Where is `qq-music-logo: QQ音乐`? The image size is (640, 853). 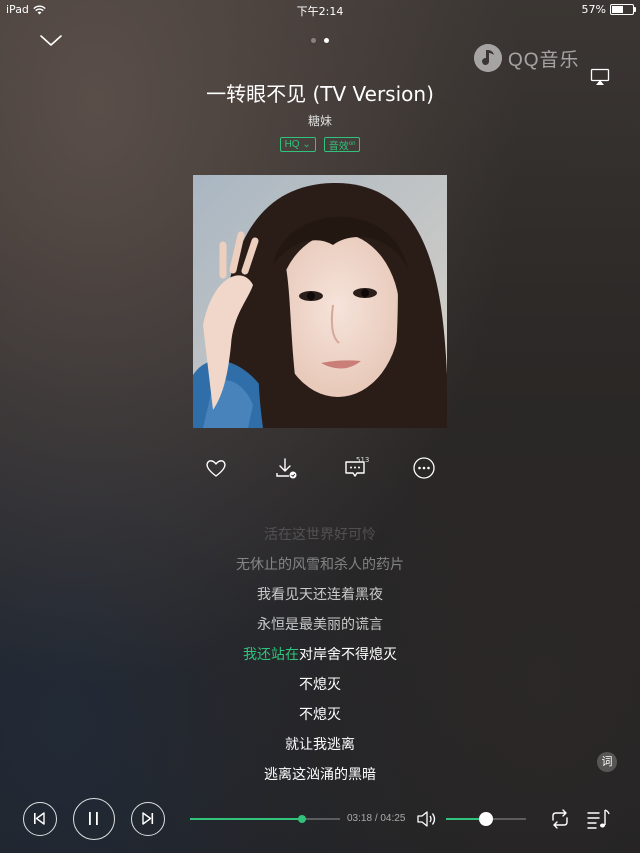
qq-music-logo: QQ音乐 is located at coordinates (527, 58).